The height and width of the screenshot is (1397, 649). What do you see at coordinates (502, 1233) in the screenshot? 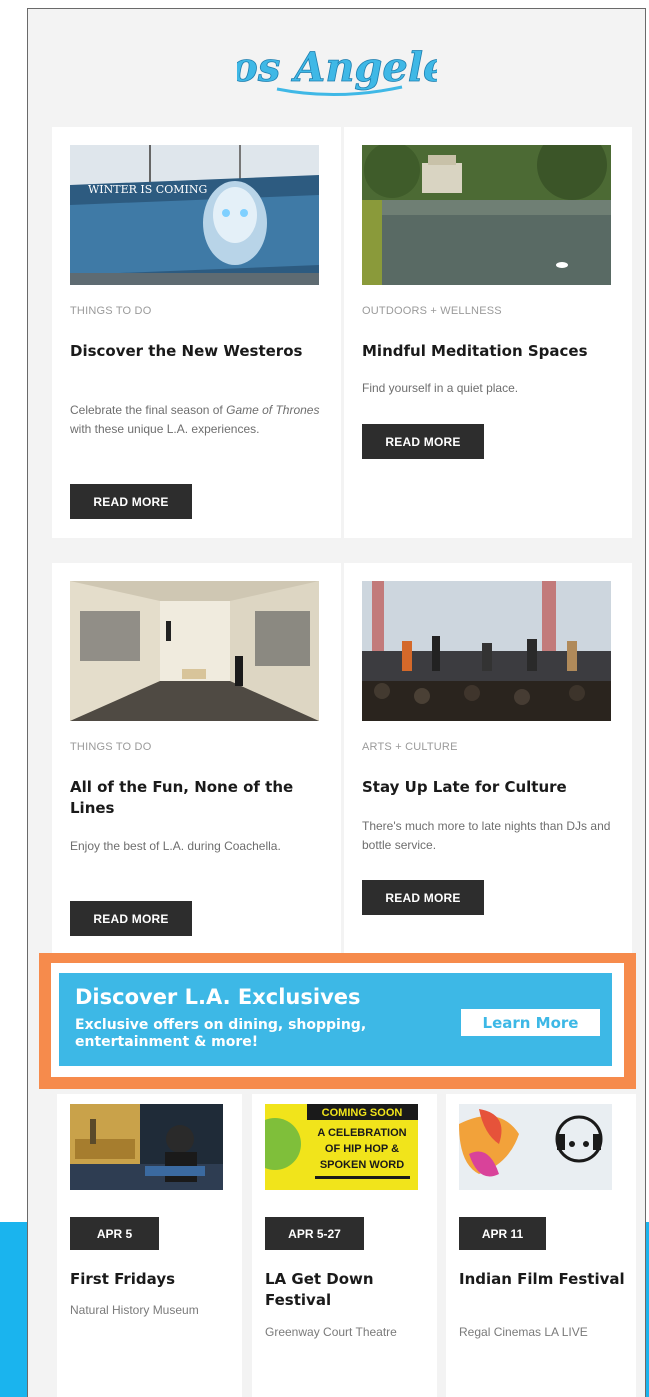
I see `event-date-badge: APR 11` at bounding box center [502, 1233].